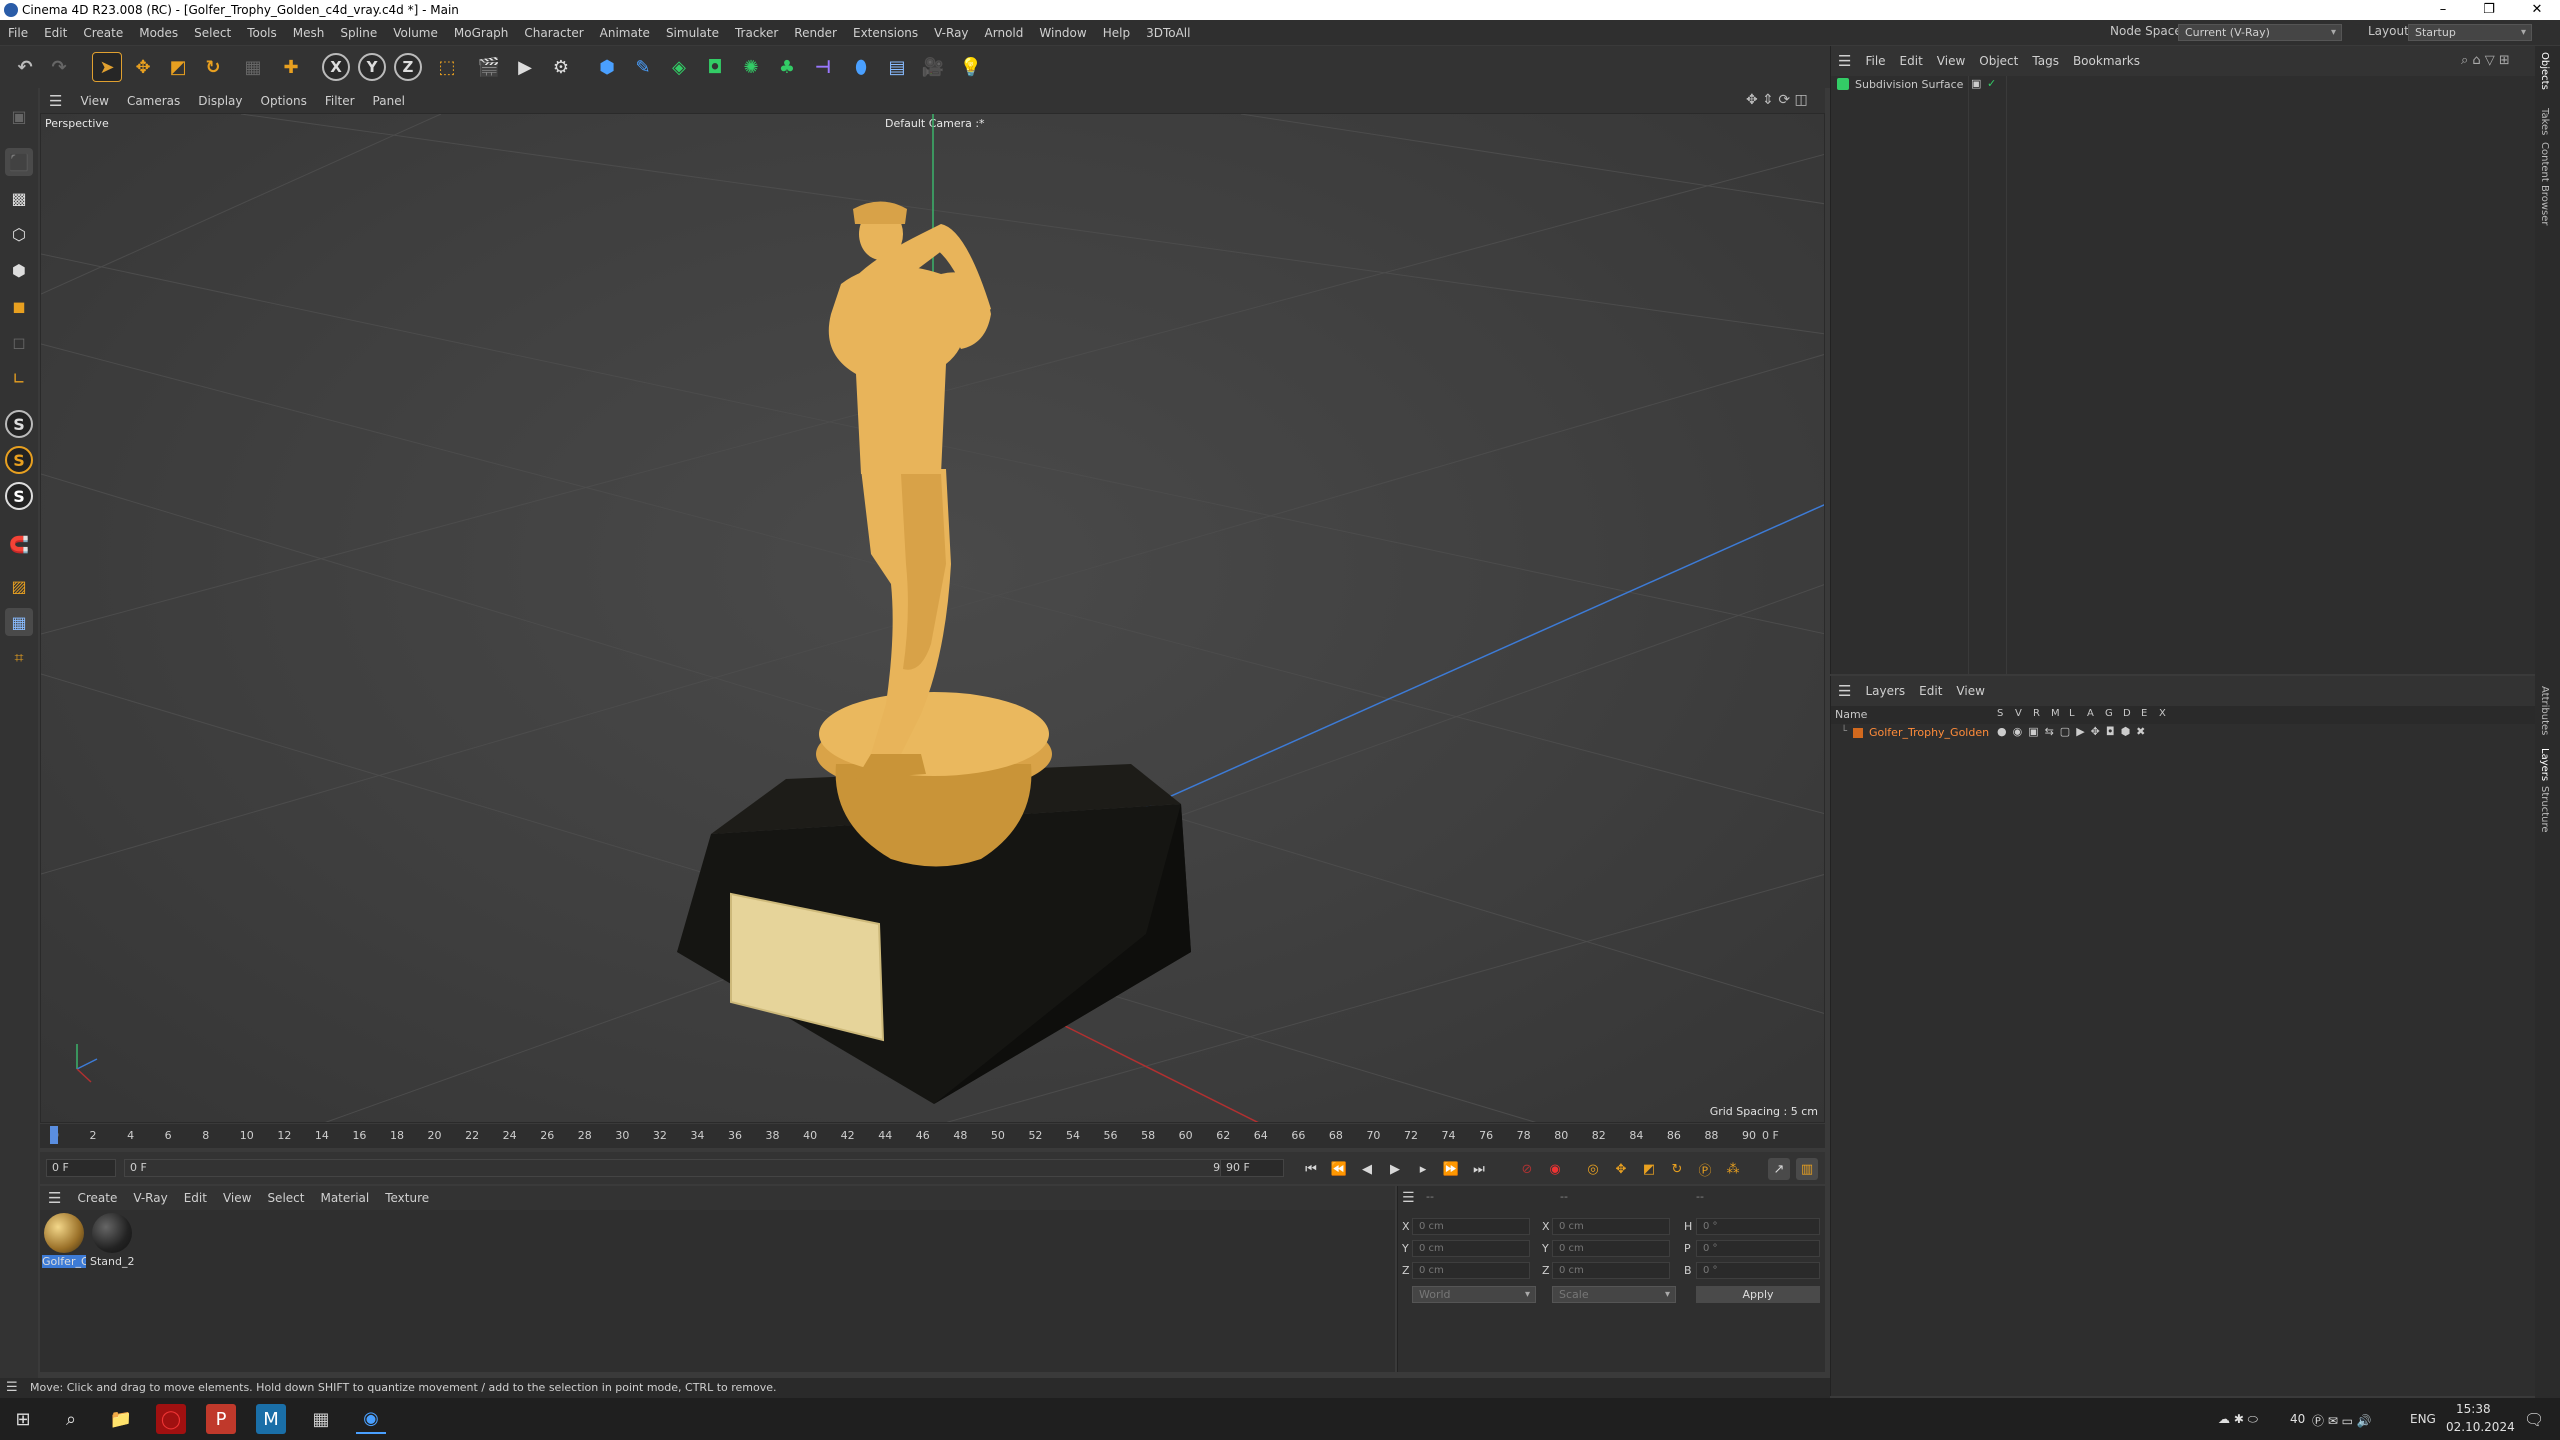 The height and width of the screenshot is (1440, 2560). Describe the element at coordinates (1951, 61) in the screenshot. I see `object-menu-view: View` at that location.